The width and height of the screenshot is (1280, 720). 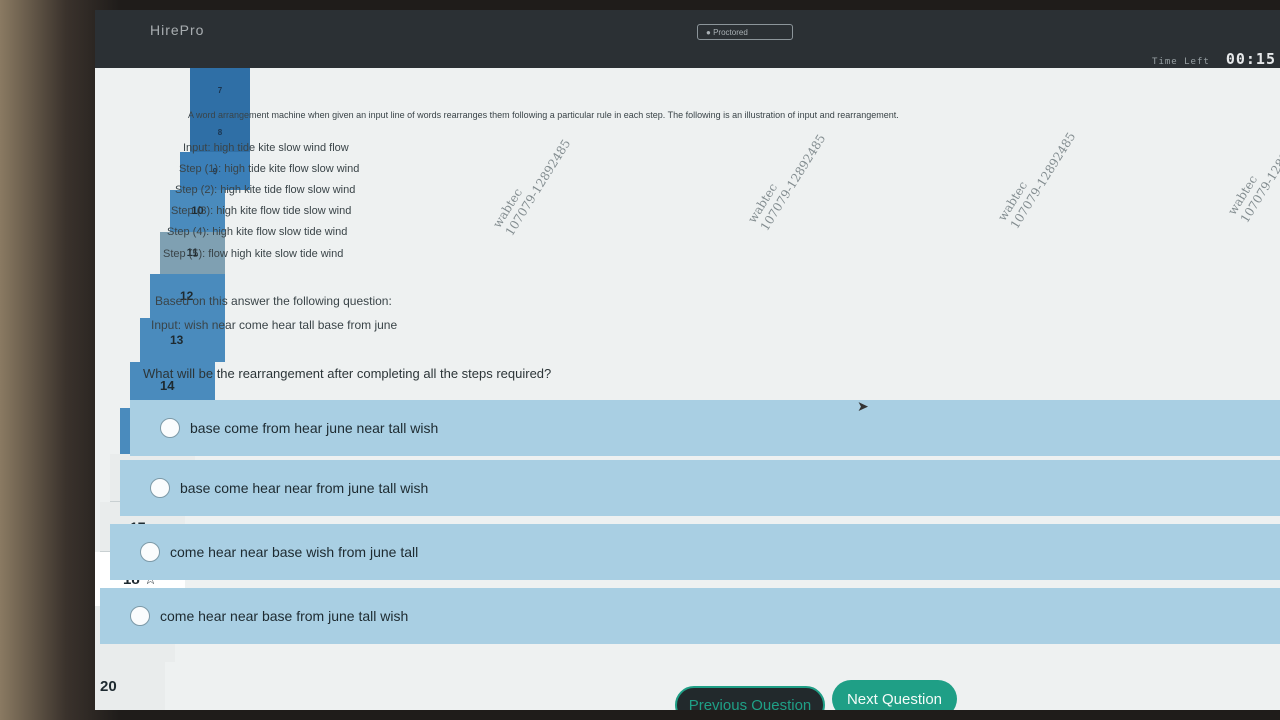 I want to click on illustration-line: Step (3): high kite flow tide slow wind, so click(x=261, y=211).